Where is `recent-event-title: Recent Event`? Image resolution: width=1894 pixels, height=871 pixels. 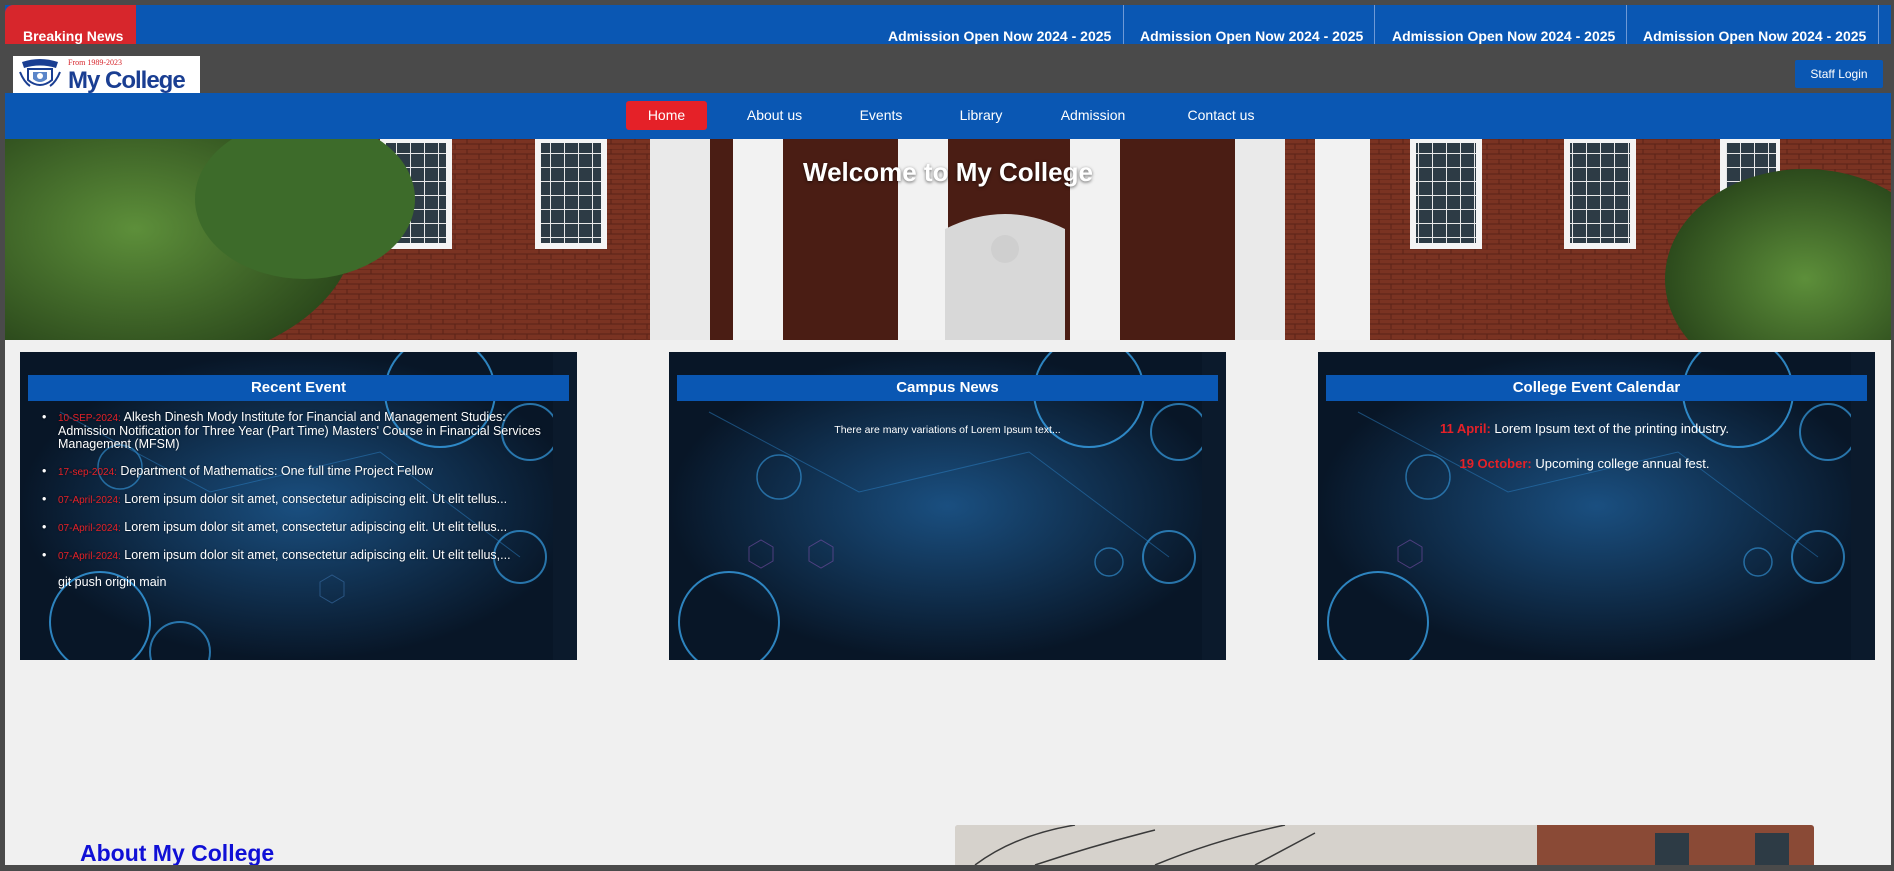
recent-event-title: Recent Event is located at coordinates (298, 388).